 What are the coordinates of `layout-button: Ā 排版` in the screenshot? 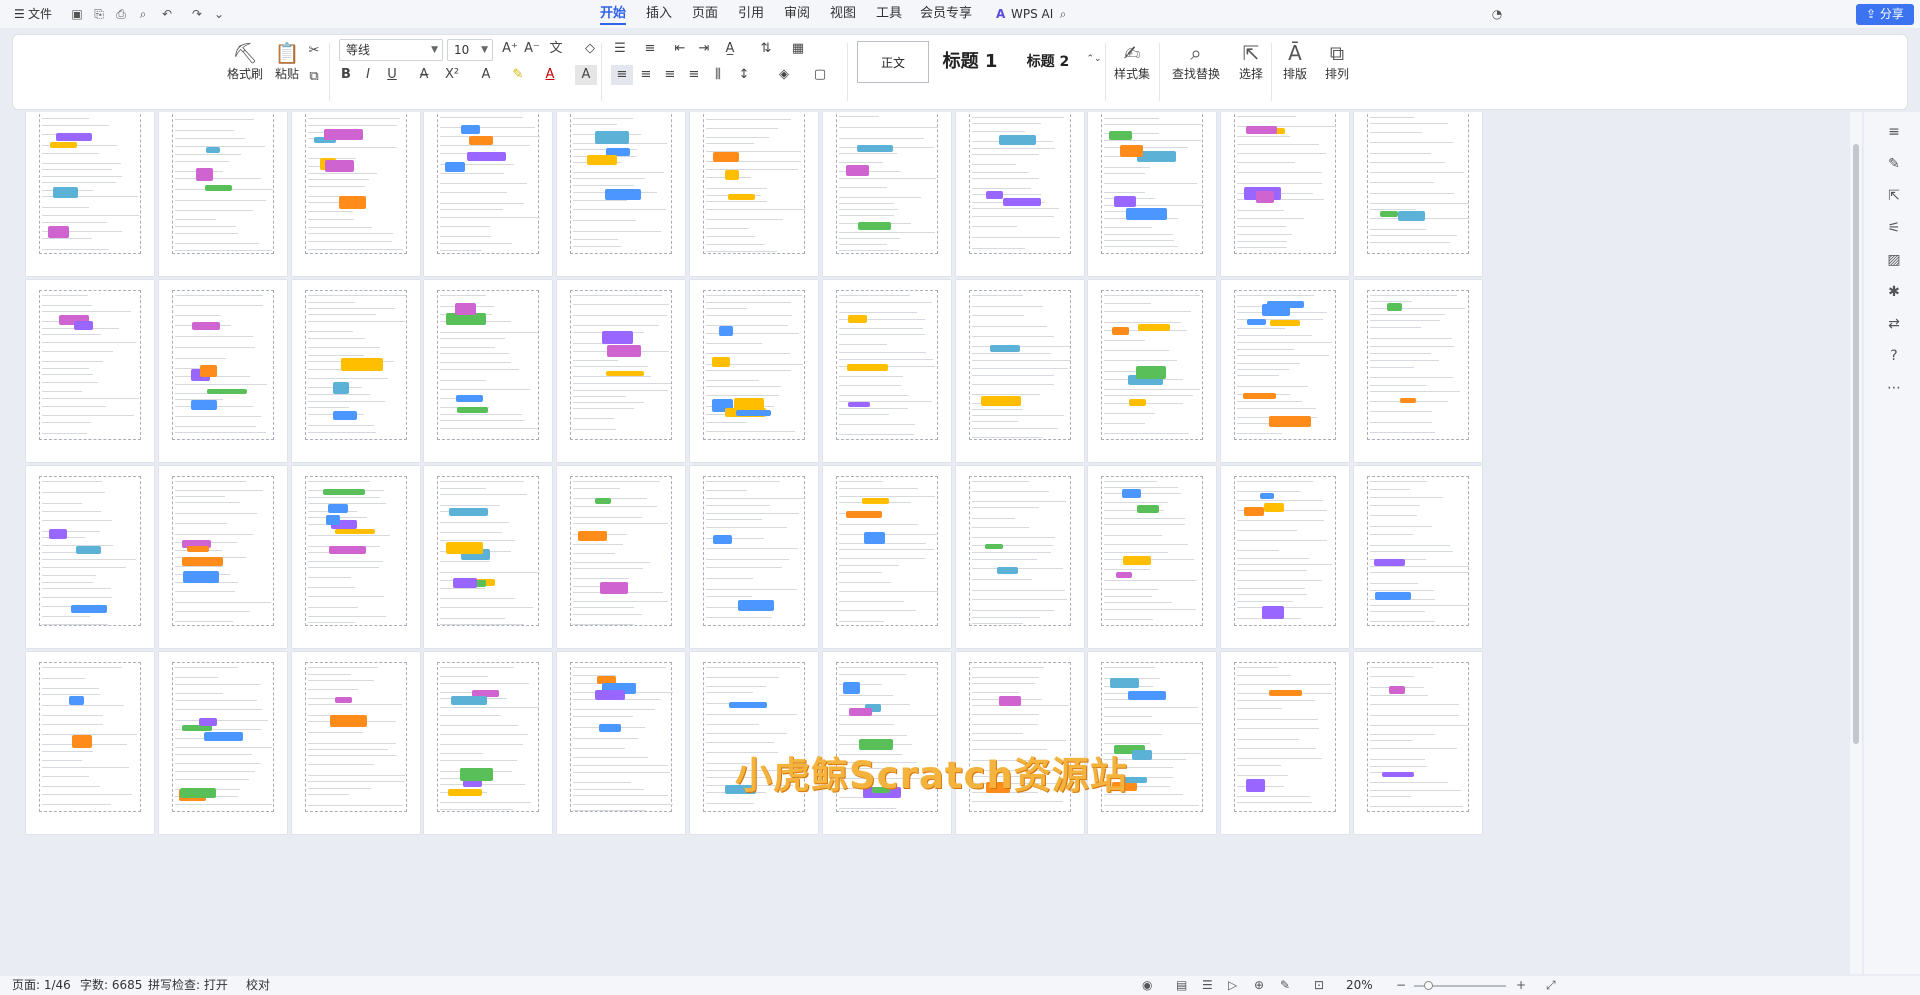 It's located at (1295, 61).